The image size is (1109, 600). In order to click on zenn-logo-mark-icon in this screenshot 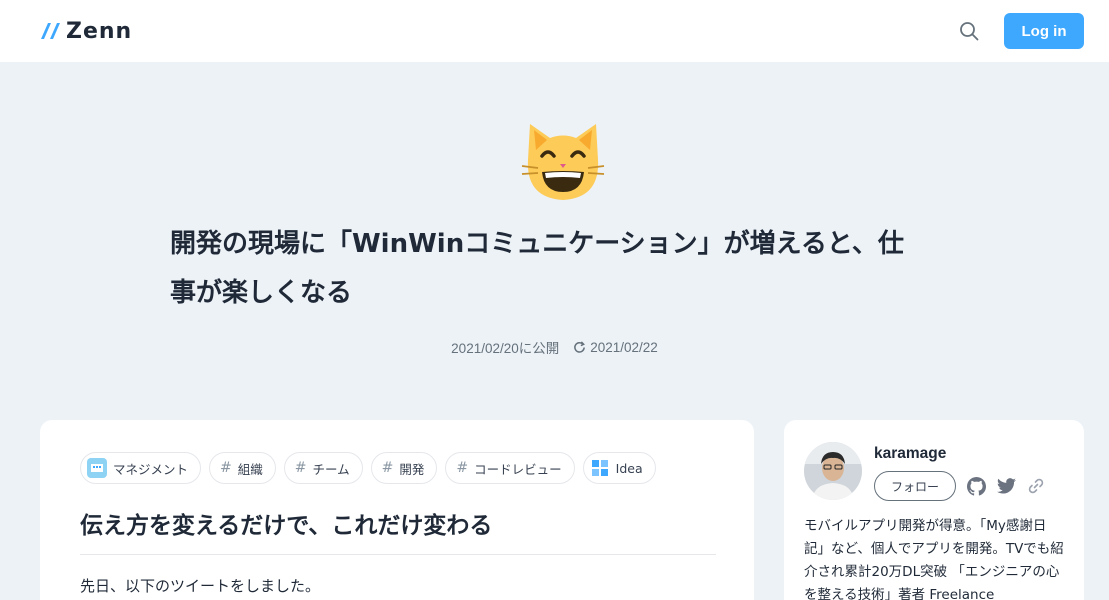, I will do `click(50, 31)`.